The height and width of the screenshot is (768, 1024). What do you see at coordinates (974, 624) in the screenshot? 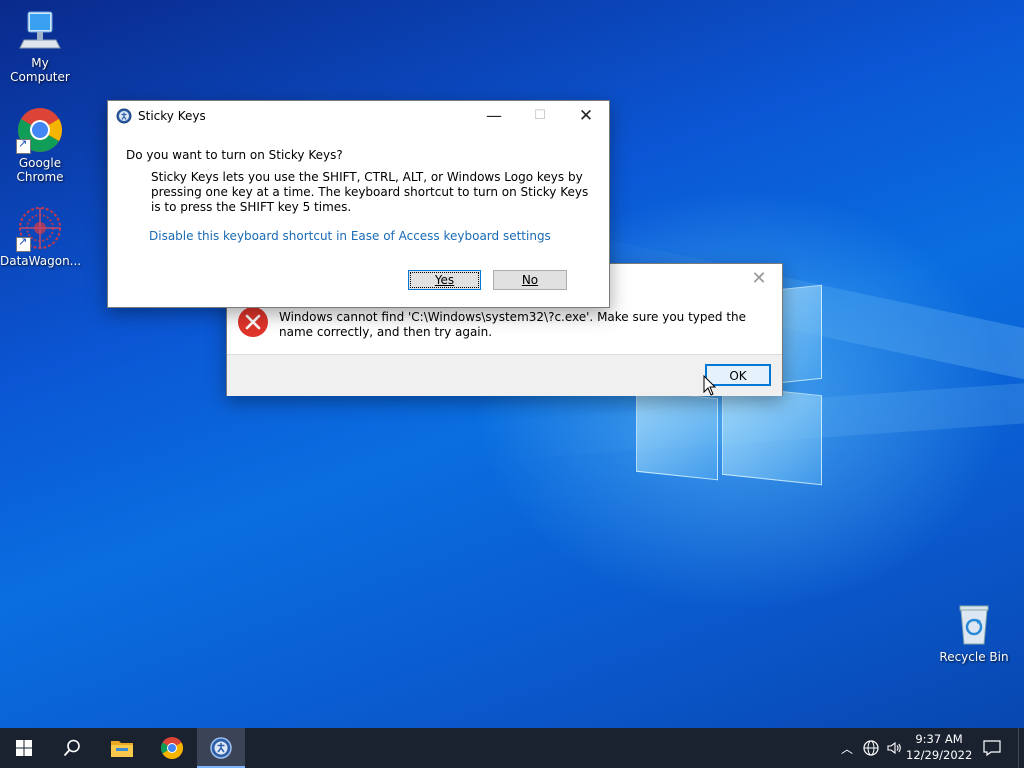
I see `recycle-bin-icon` at bounding box center [974, 624].